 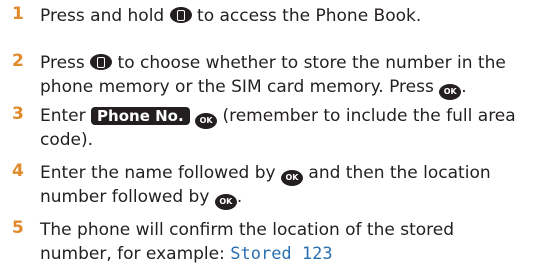 What do you see at coordinates (140, 116) in the screenshot?
I see `phone-no-softkey: Phone No.` at bounding box center [140, 116].